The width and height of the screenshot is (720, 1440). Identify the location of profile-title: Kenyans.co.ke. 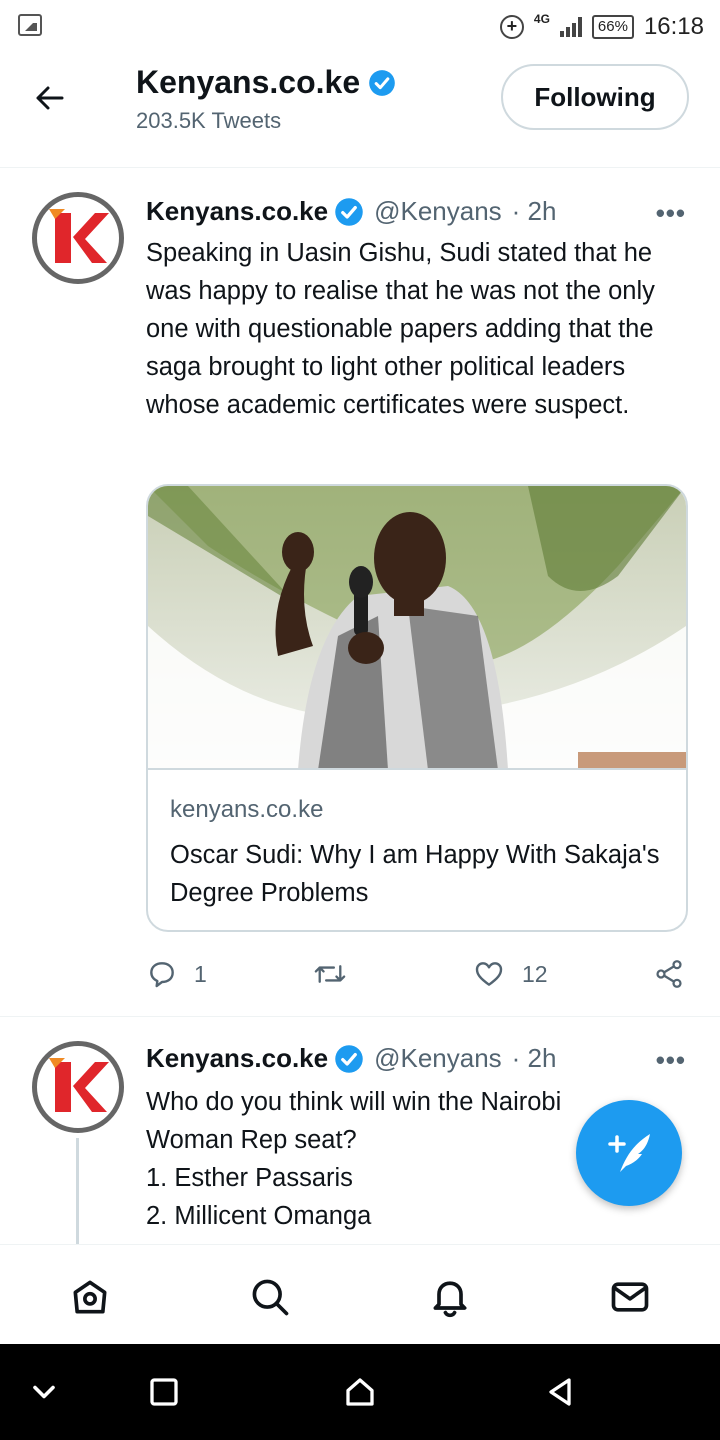
(266, 82).